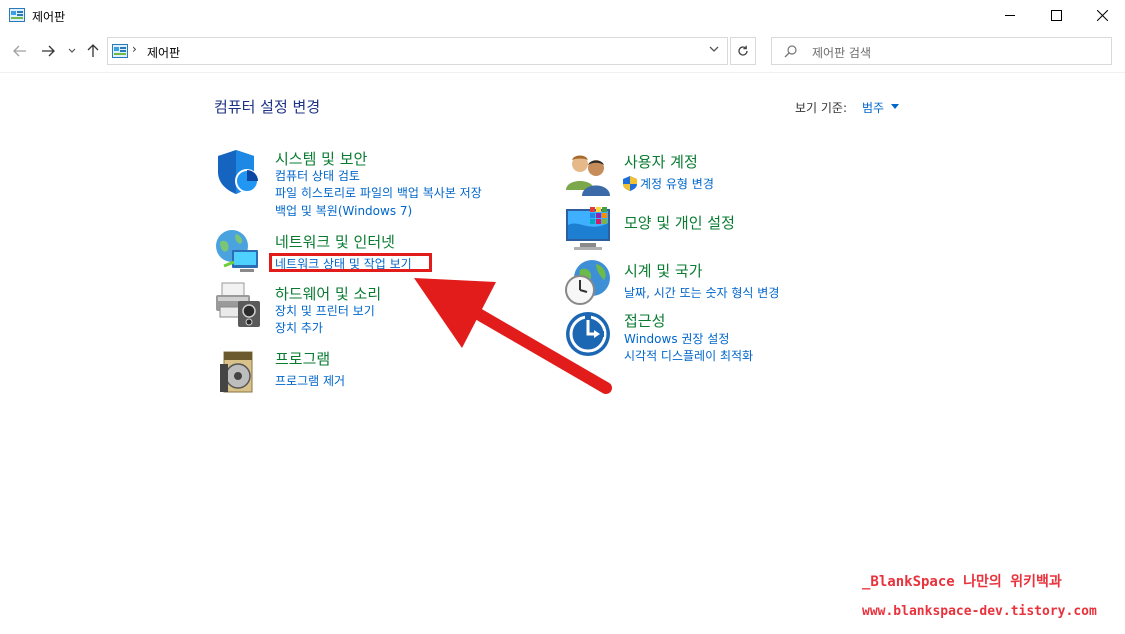  Describe the element at coordinates (588, 175) in the screenshot. I see `users-icon` at that location.